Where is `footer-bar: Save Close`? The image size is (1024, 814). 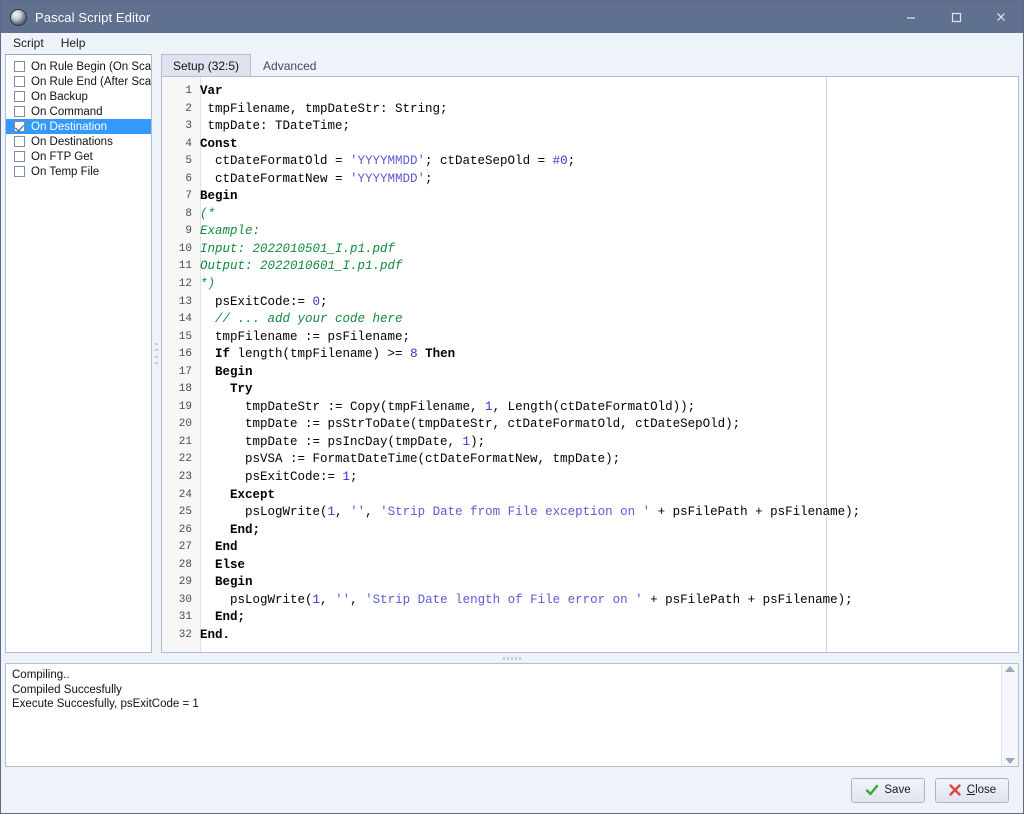 footer-bar: Save Close is located at coordinates (512, 790).